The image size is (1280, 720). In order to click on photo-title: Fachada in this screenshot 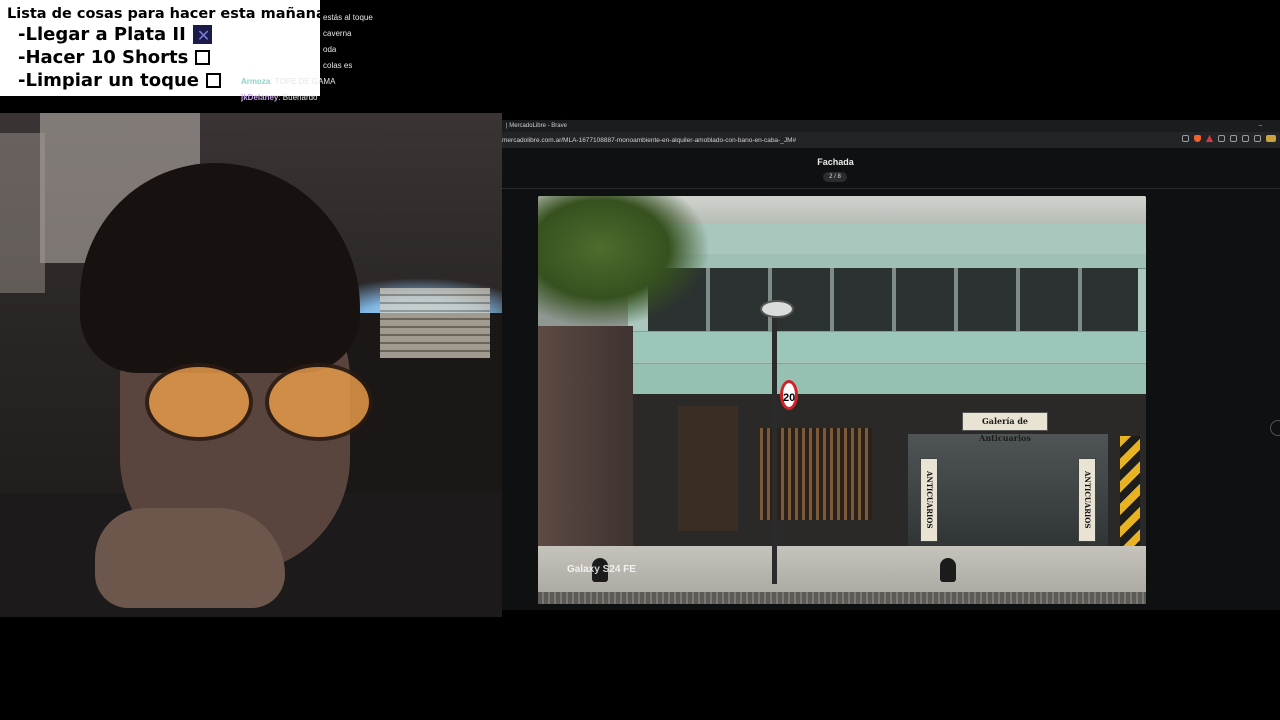, I will do `click(835, 162)`.